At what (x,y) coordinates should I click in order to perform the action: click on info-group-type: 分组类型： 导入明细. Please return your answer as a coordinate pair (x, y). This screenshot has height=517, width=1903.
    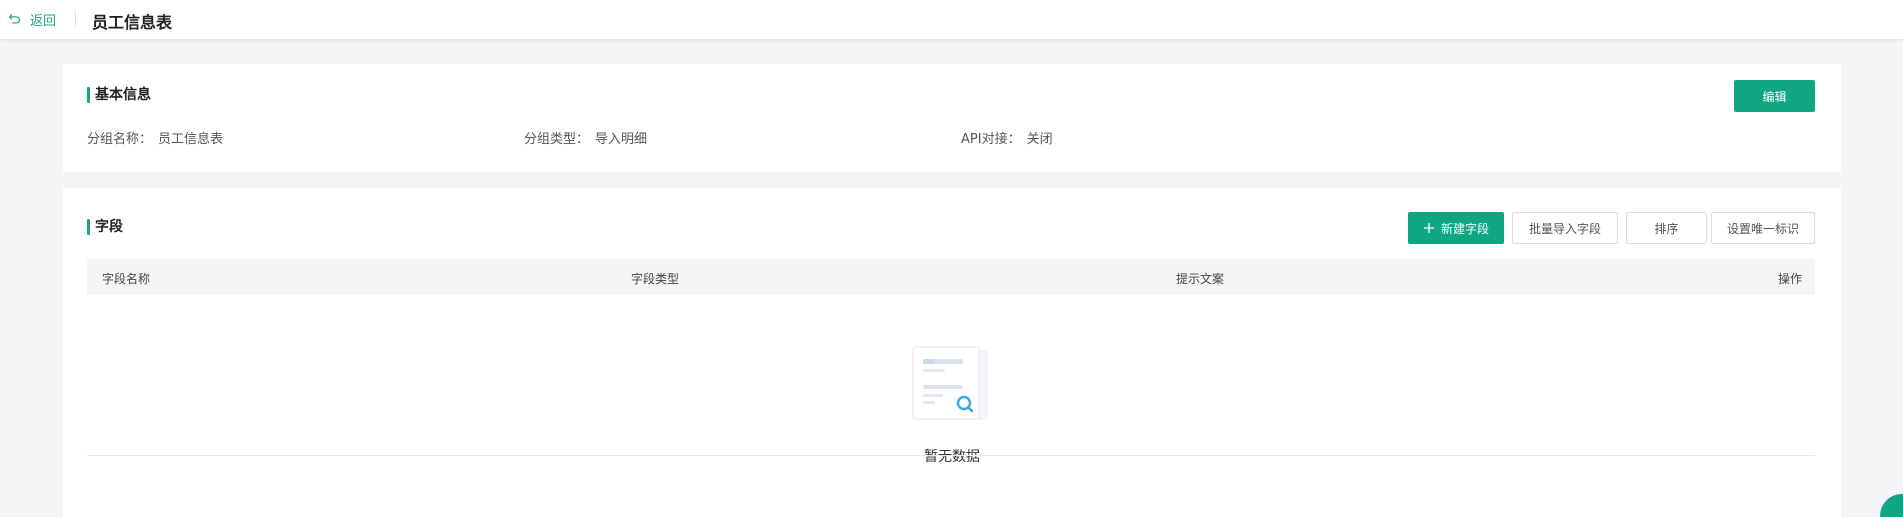
    Looking at the image, I should click on (585, 137).